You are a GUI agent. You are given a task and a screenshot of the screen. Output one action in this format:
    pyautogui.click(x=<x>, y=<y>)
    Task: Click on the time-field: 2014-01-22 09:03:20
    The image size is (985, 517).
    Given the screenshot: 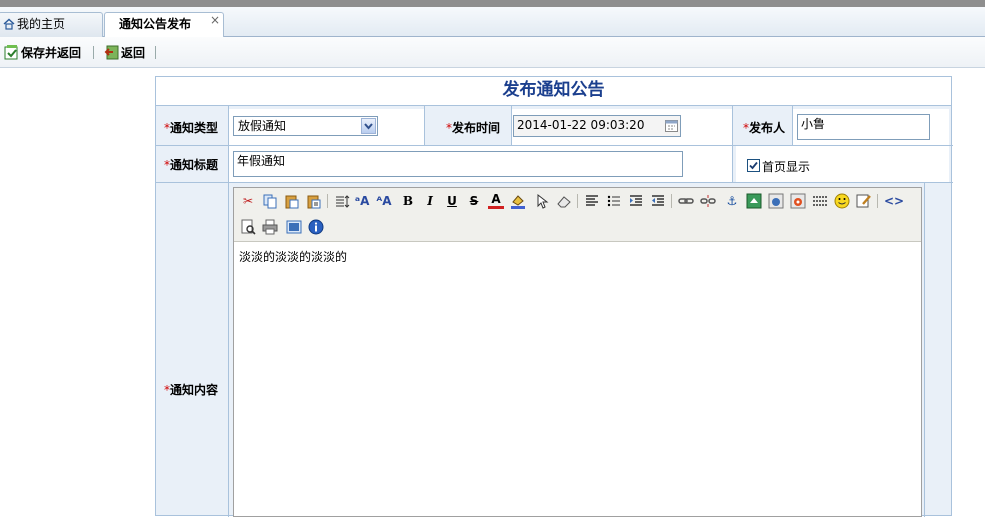 What is the action you would take?
    pyautogui.click(x=597, y=126)
    